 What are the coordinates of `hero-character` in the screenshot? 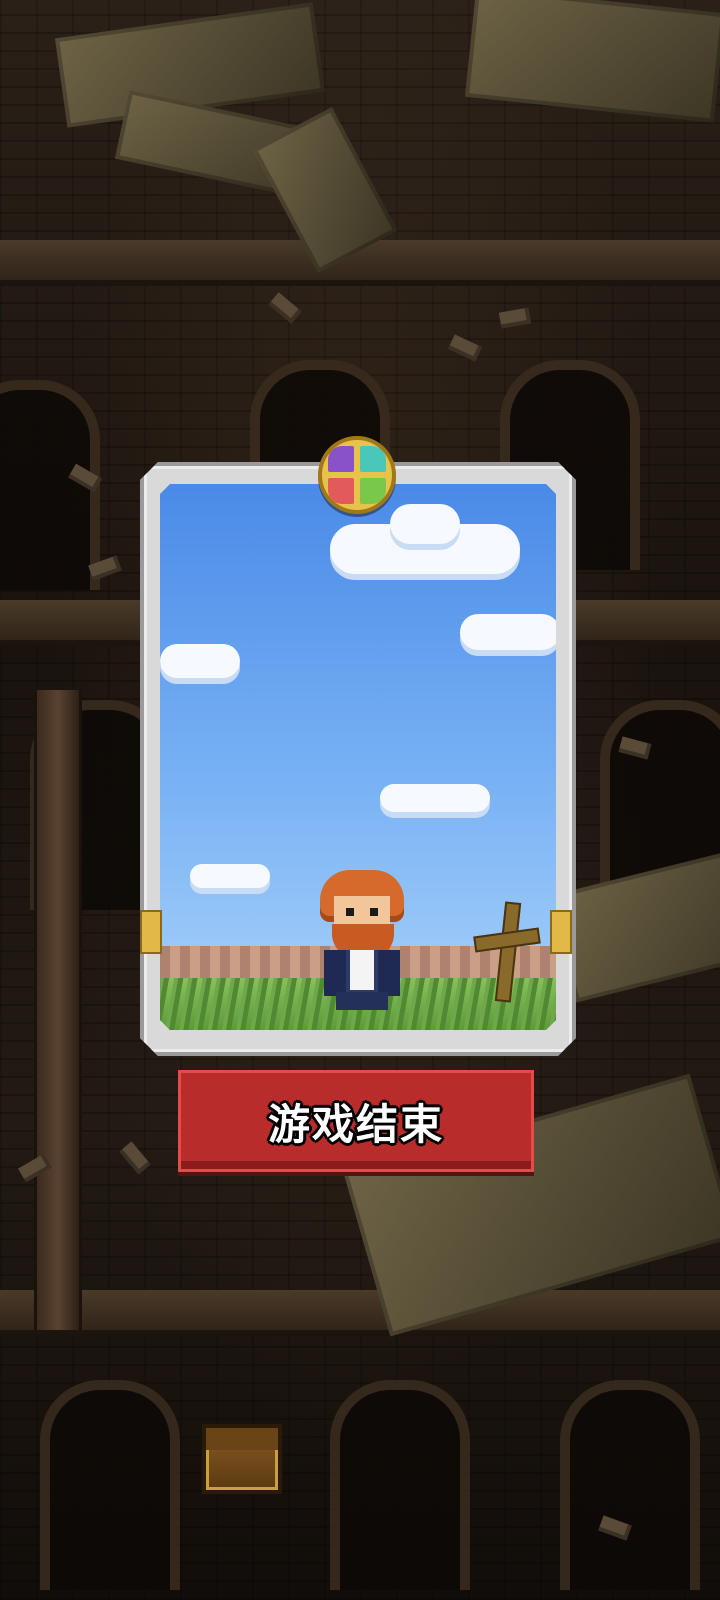 It's located at (360, 940).